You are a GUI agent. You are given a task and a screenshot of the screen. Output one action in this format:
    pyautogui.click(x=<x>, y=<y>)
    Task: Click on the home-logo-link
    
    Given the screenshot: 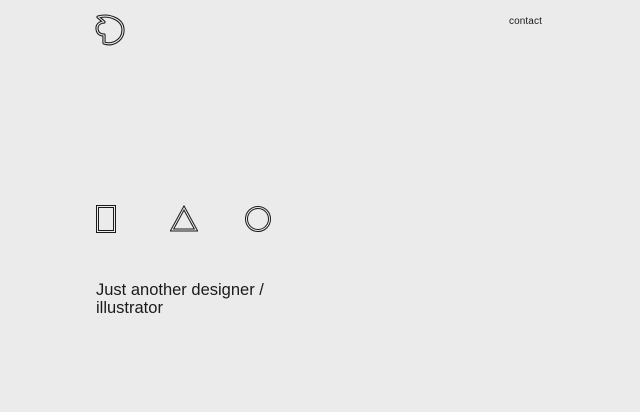 What is the action you would take?
    pyautogui.click(x=110, y=30)
    